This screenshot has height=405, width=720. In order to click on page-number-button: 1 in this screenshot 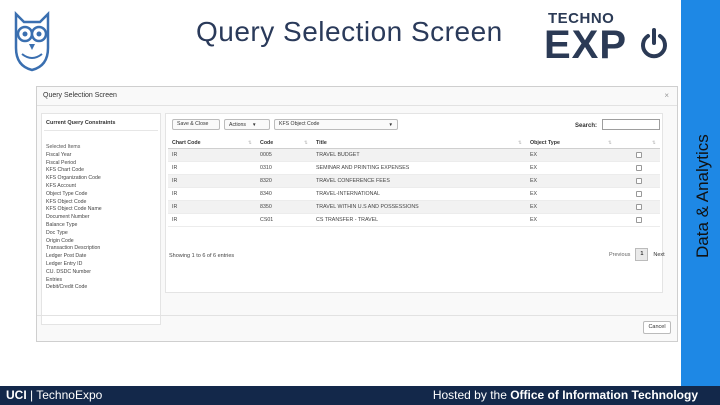, I will do `click(641, 254)`.